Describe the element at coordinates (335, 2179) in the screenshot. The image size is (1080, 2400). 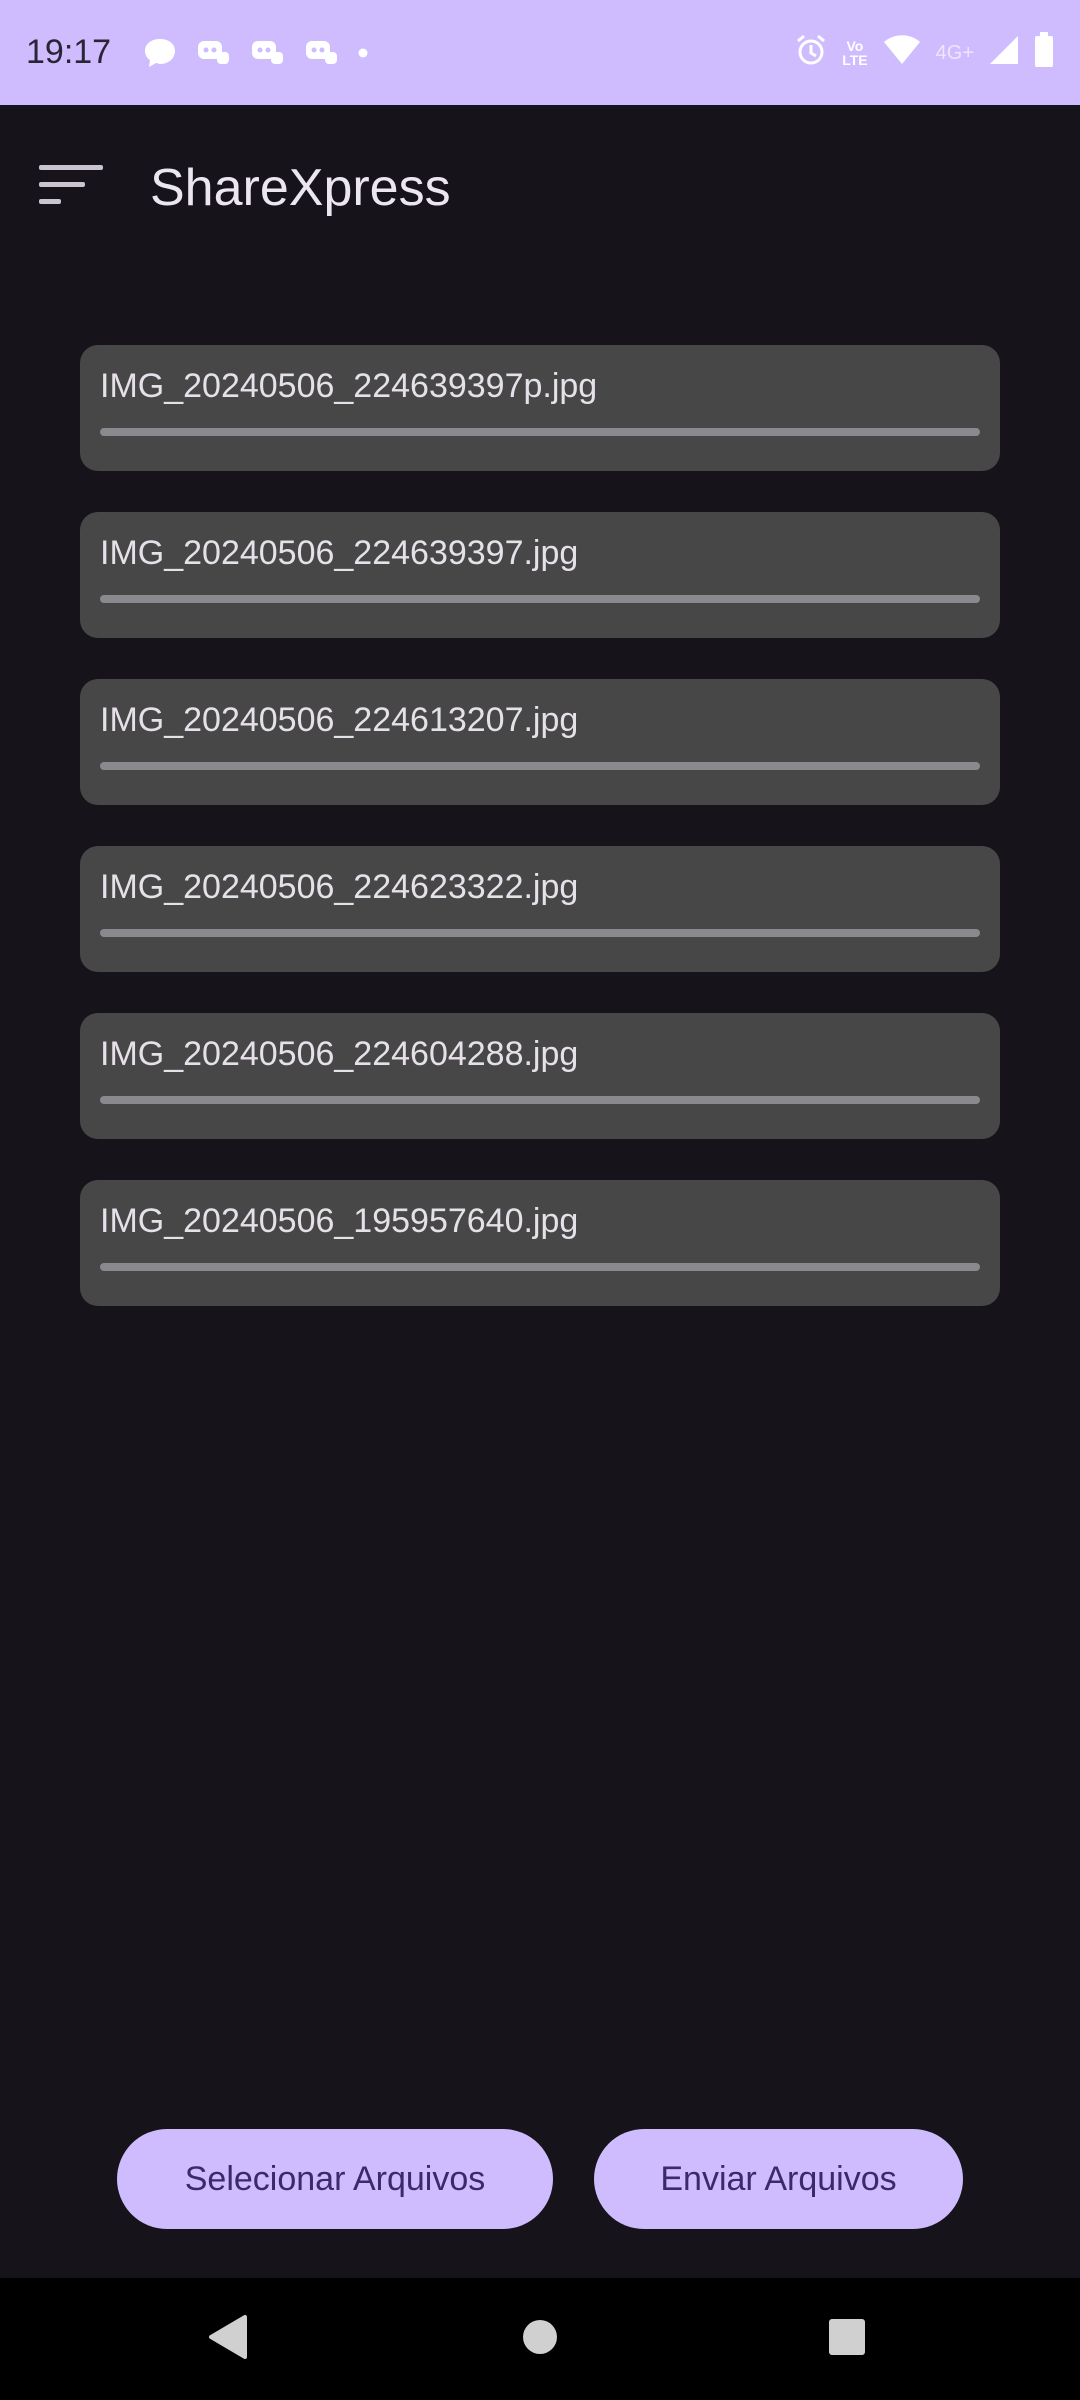
I see `select-files-button: Selecionar Arquivos` at that location.